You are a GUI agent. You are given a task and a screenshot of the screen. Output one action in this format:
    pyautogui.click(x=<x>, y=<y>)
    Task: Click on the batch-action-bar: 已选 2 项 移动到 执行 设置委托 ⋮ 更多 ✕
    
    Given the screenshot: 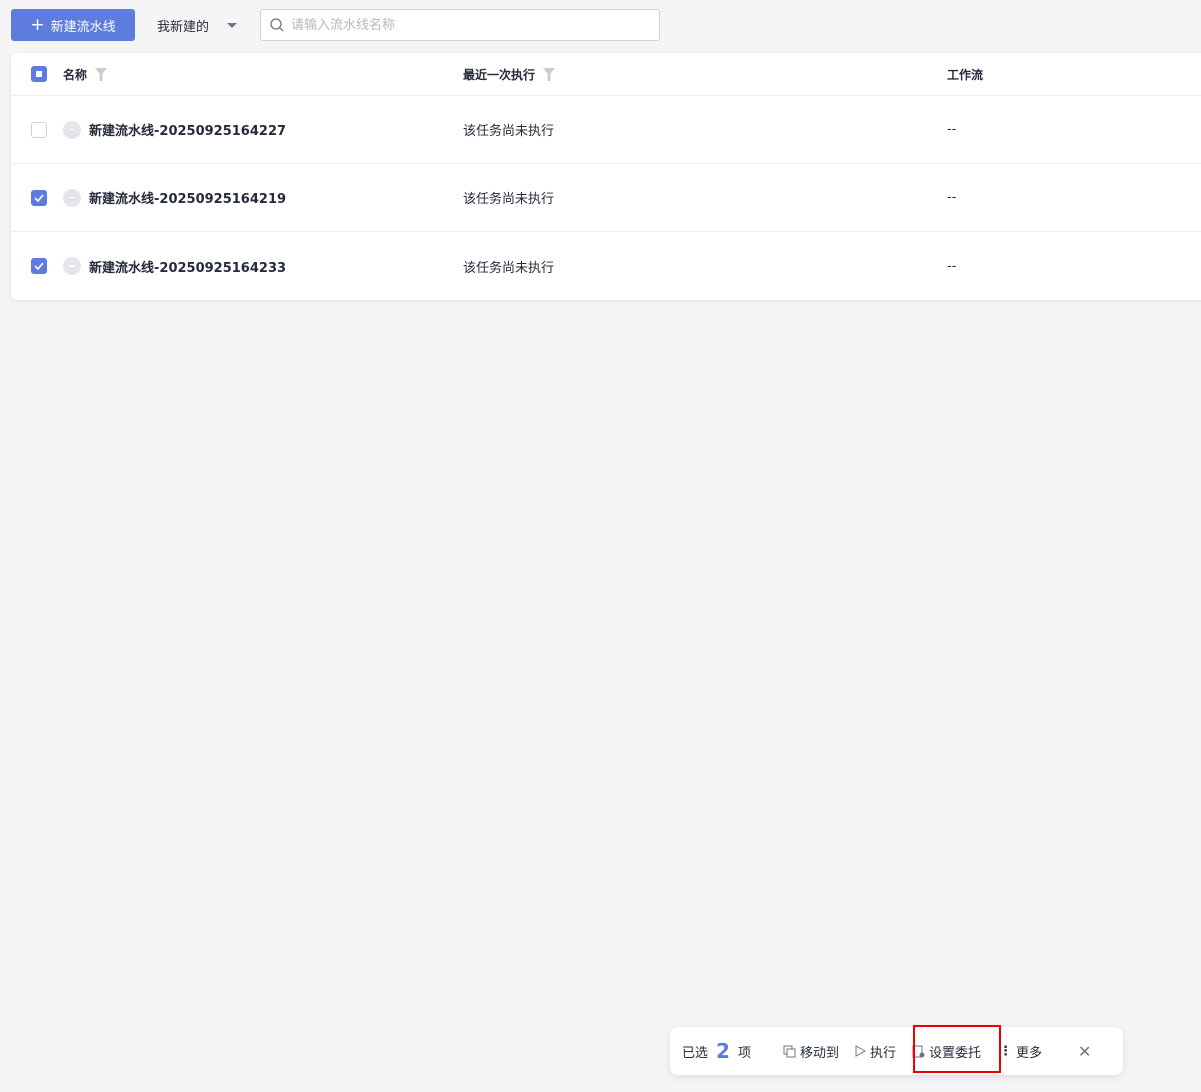 What is the action you would take?
    pyautogui.click(x=896, y=1050)
    